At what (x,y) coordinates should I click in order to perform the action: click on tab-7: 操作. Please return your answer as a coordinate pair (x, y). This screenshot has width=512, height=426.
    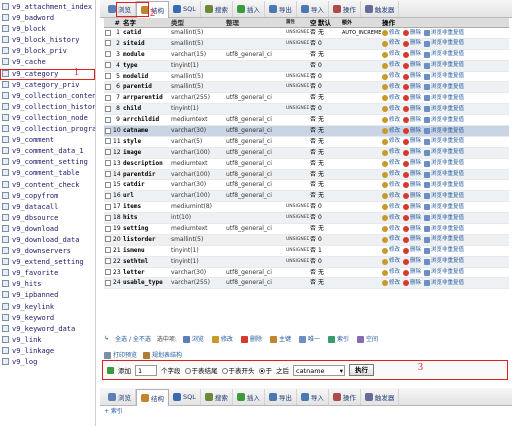
    Looking at the image, I should click on (345, 8).